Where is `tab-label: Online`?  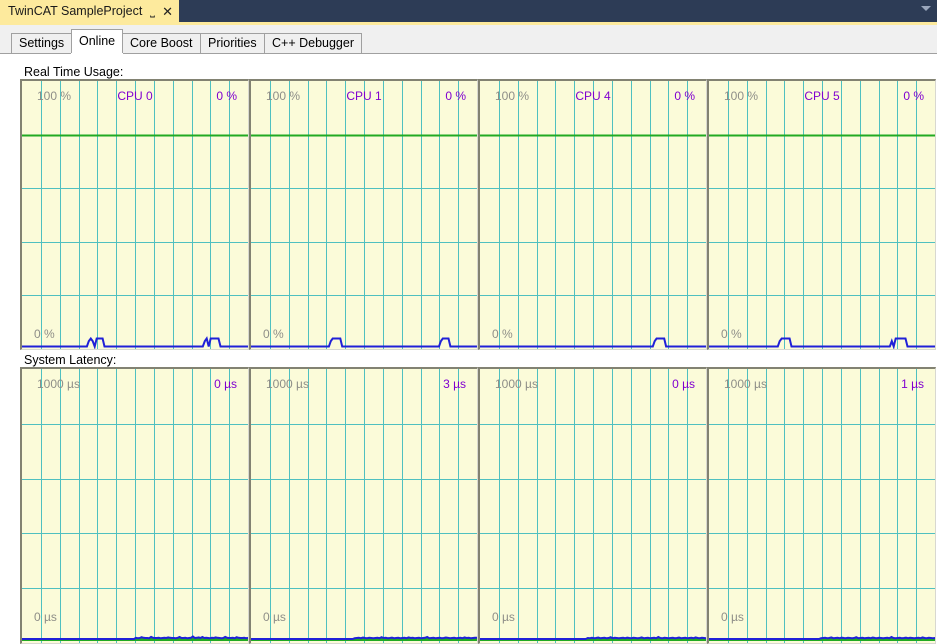 tab-label: Online is located at coordinates (97, 41).